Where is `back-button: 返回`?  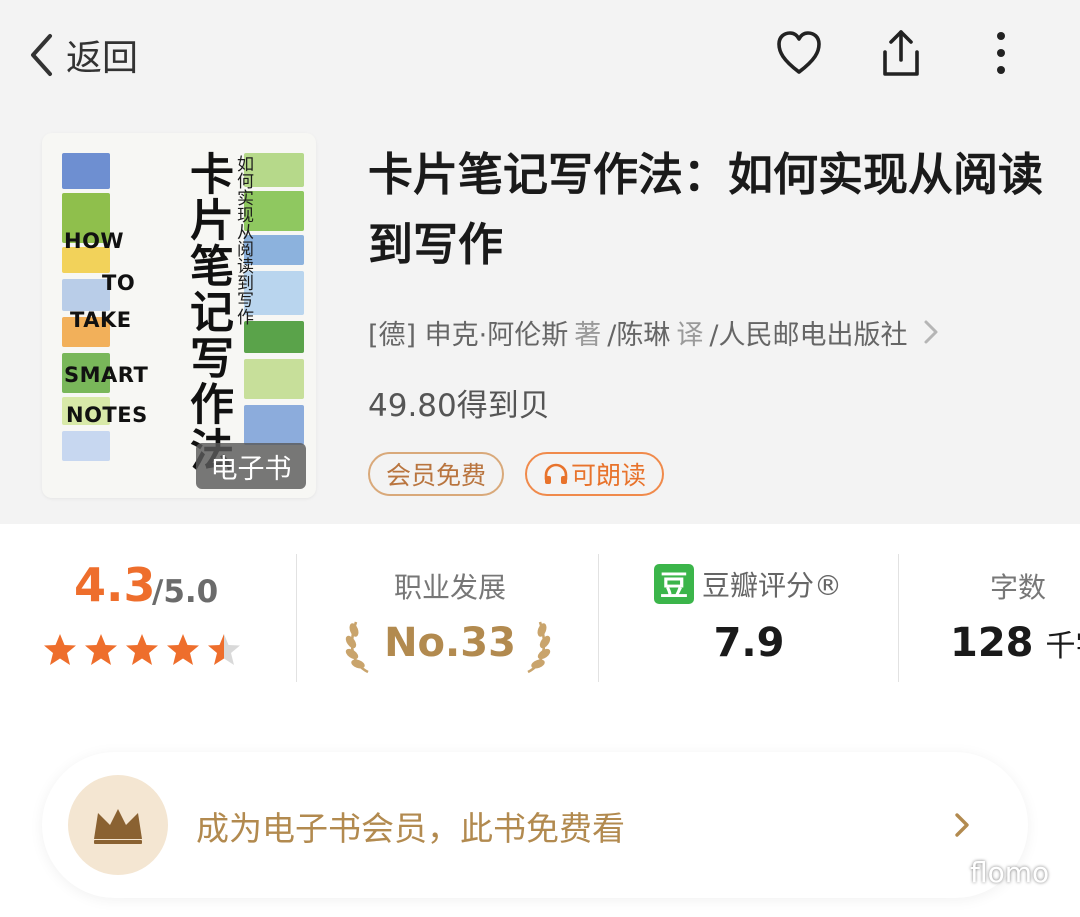 back-button: 返回 is located at coordinates (83, 55).